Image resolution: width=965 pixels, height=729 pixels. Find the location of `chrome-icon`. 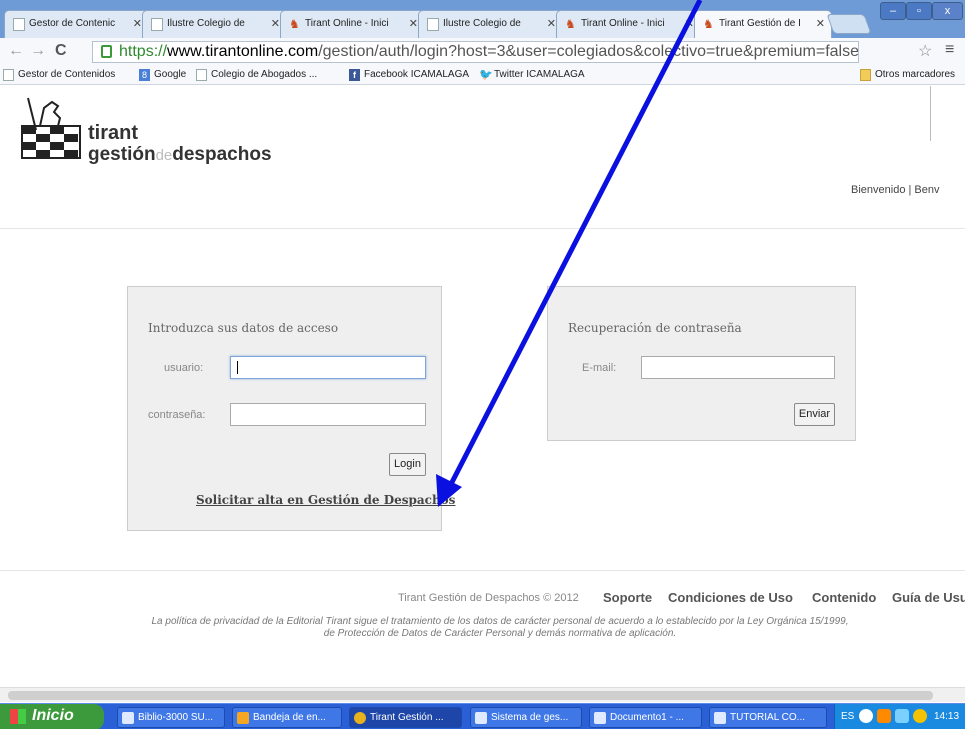

chrome-icon is located at coordinates (360, 718).